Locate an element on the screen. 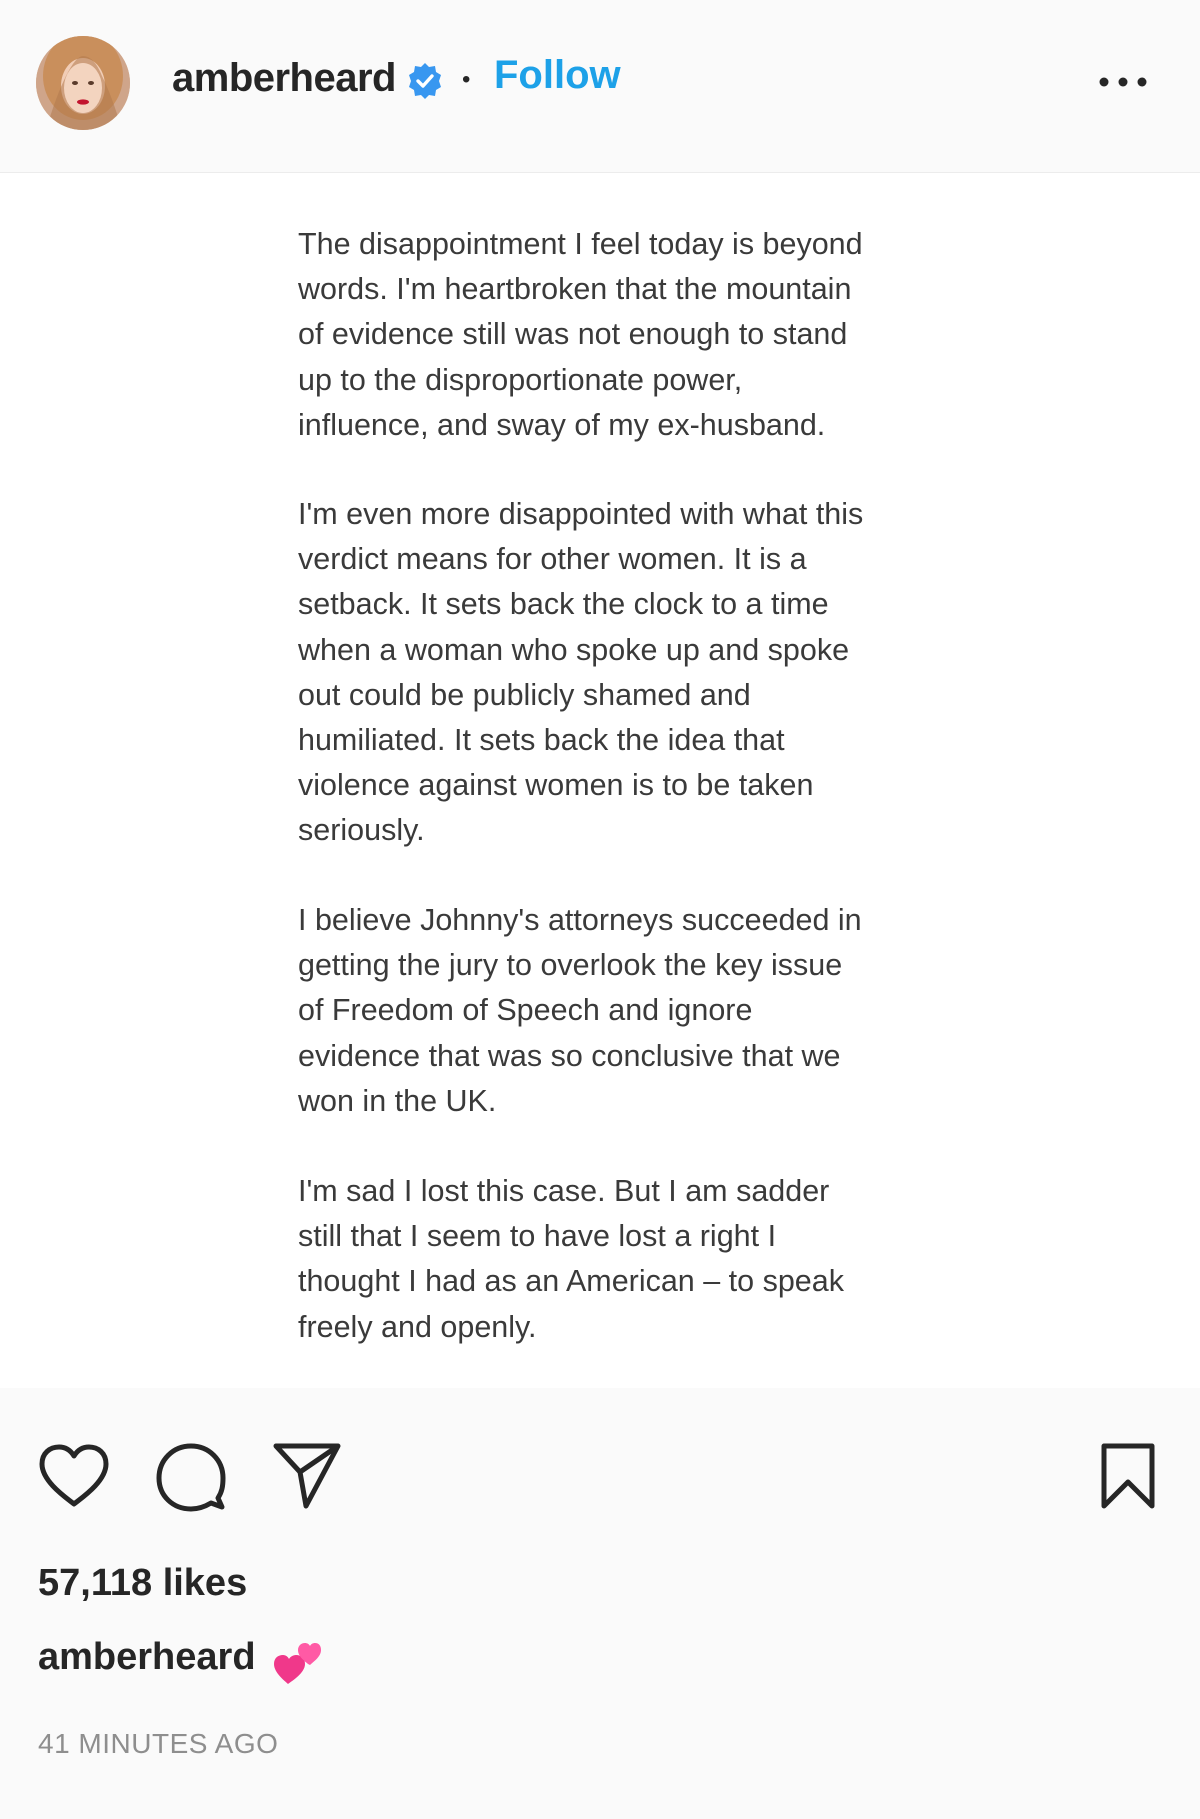 The image size is (1200, 1819). avatar is located at coordinates (83, 83).